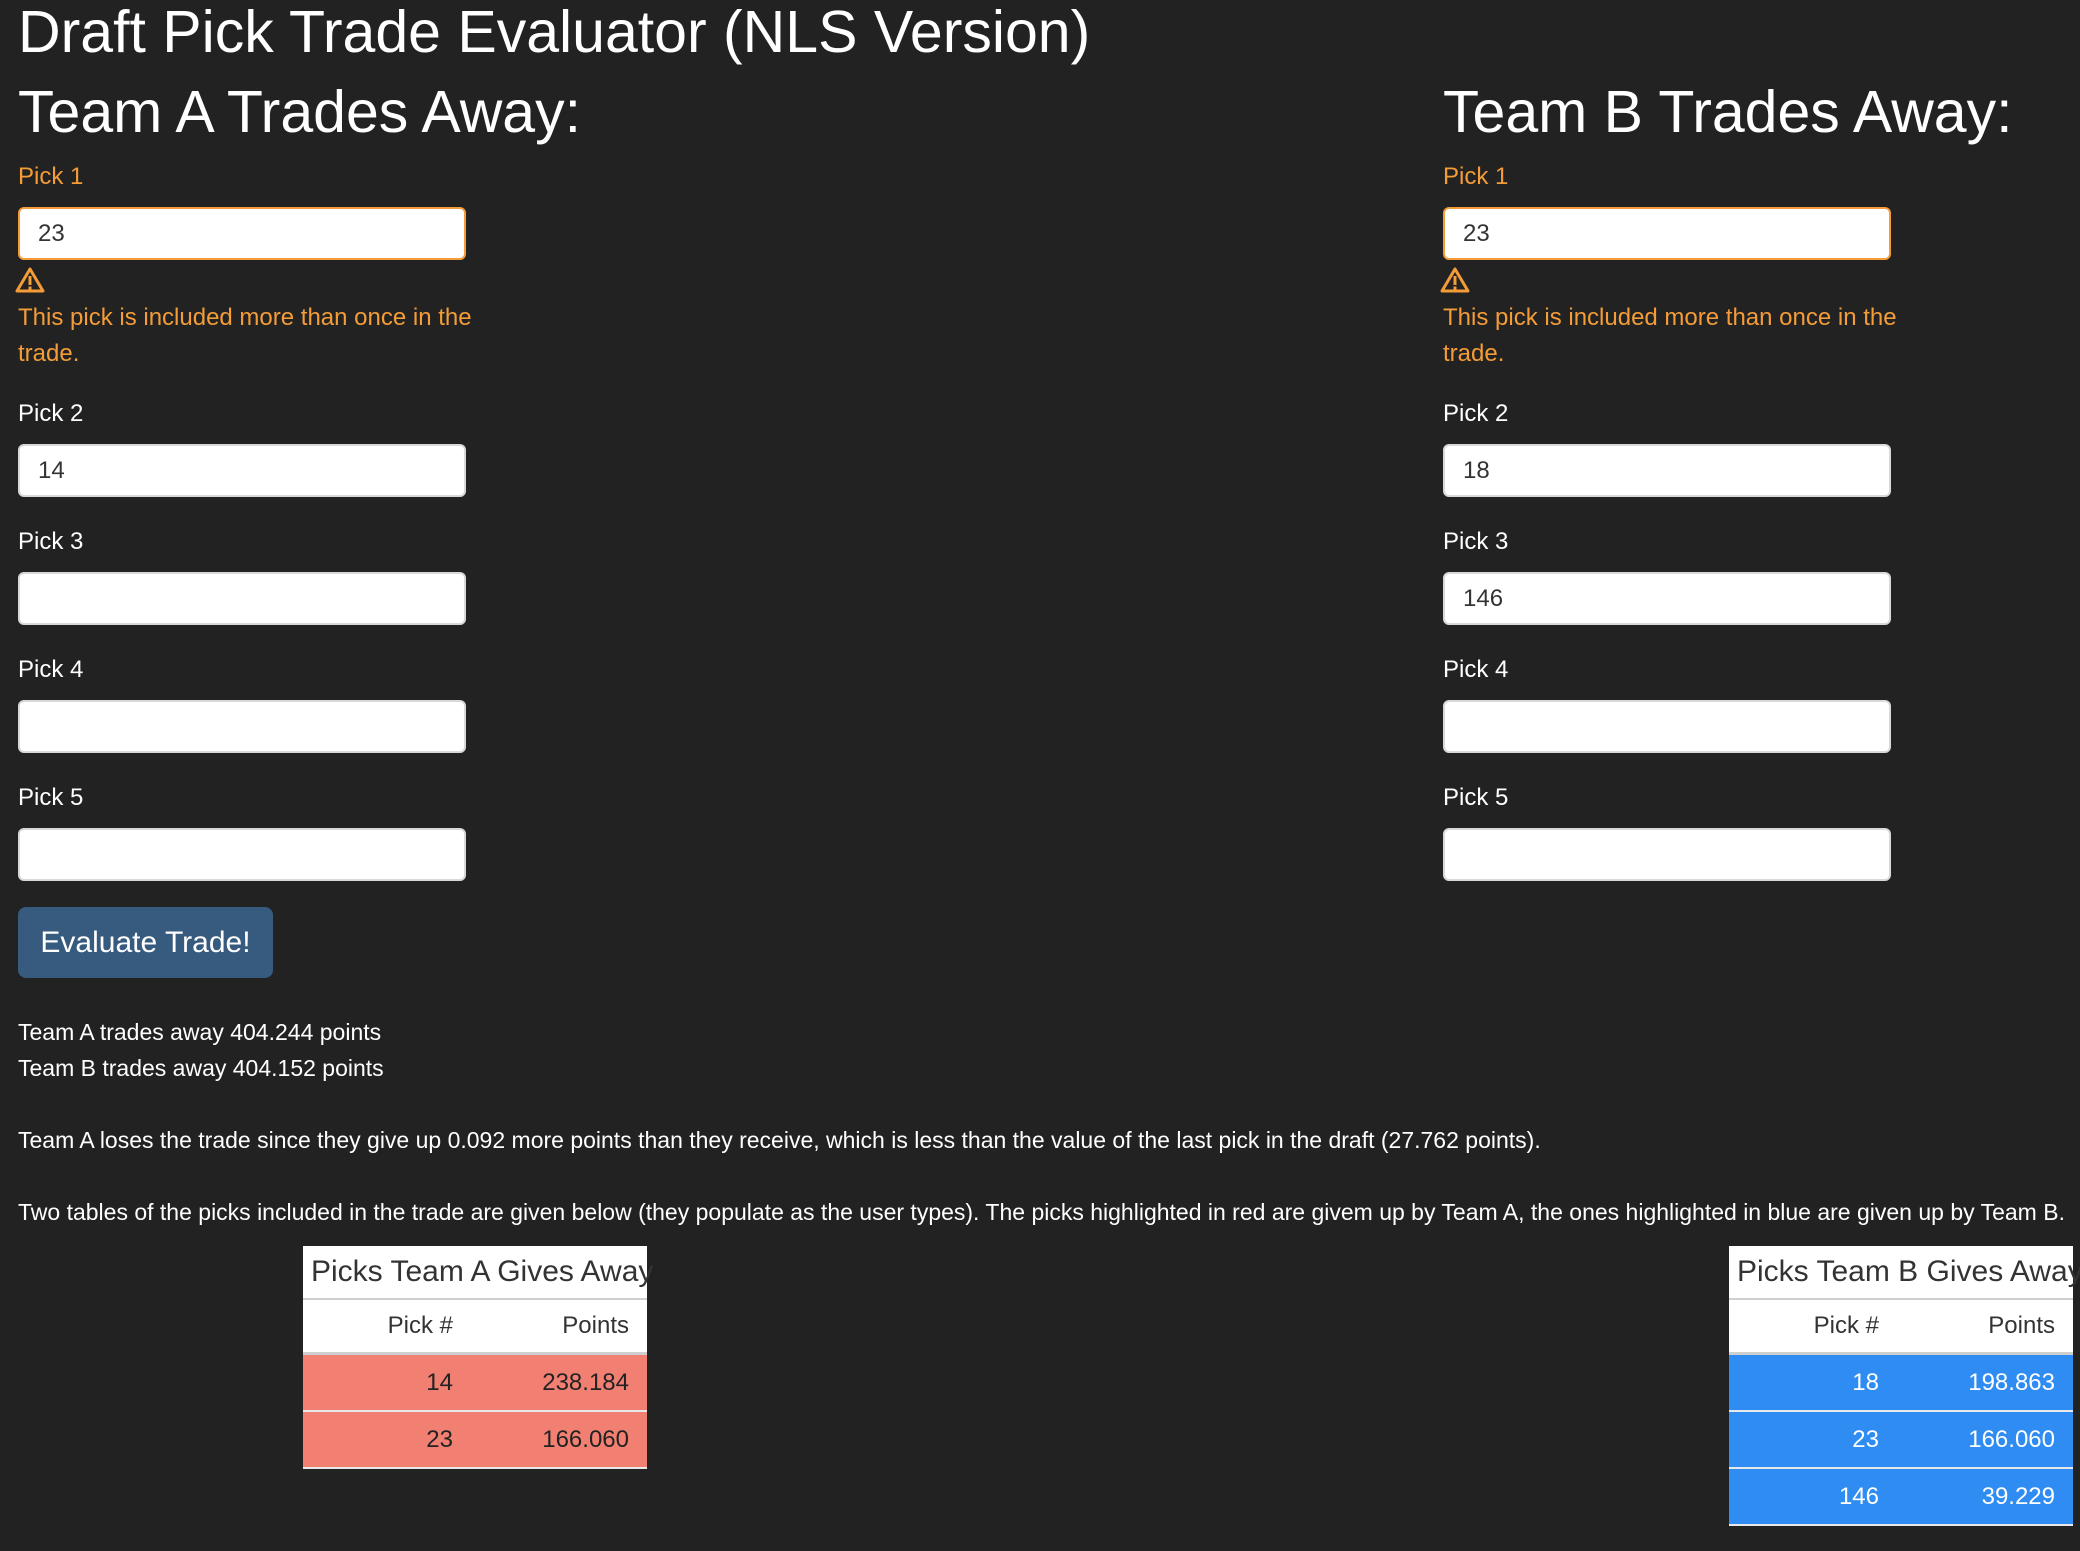 The width and height of the screenshot is (2080, 1551). Describe the element at coordinates (1476, 176) in the screenshot. I see `team-b-pick-1-label: Pick 1` at that location.